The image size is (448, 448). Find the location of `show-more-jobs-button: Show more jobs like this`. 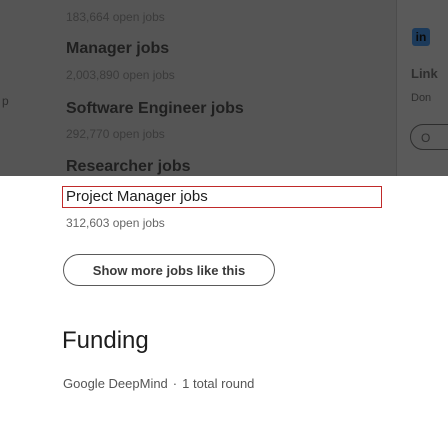

show-more-jobs-button: Show more jobs like this is located at coordinates (169, 270).